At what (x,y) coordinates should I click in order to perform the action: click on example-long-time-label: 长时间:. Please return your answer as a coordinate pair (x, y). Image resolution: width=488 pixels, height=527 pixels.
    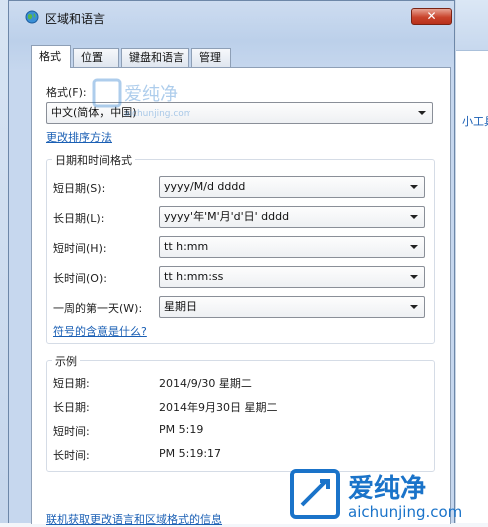
    Looking at the image, I should click on (71, 455).